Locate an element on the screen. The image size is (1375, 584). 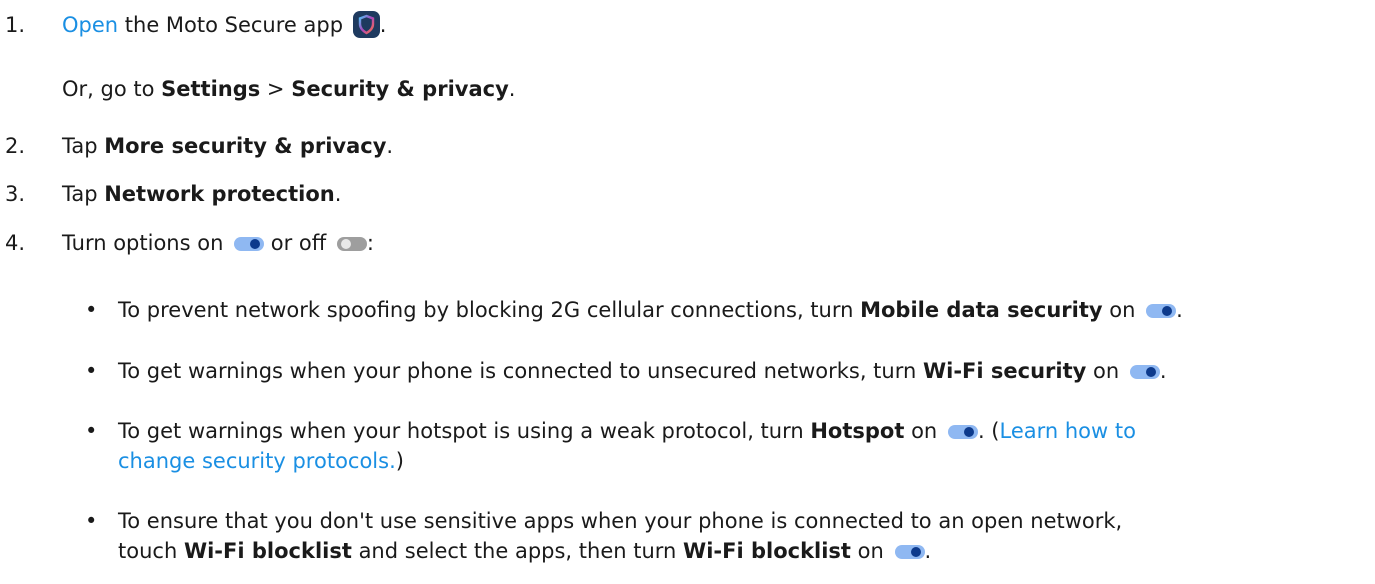
hotspot-label: Hotspot is located at coordinates (857, 431).